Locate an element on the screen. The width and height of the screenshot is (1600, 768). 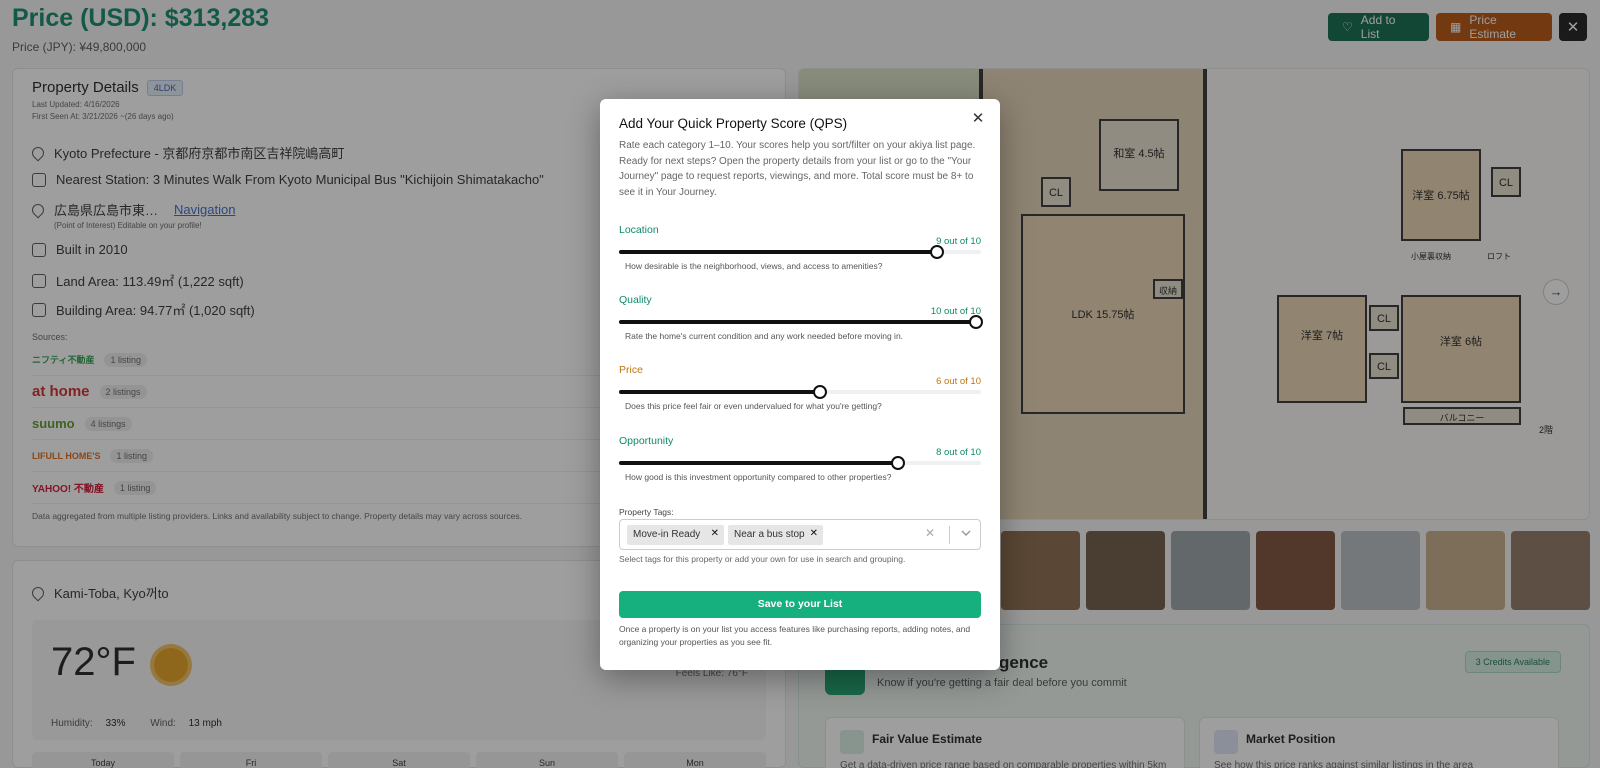
category-label: Quality is located at coordinates (635, 300).